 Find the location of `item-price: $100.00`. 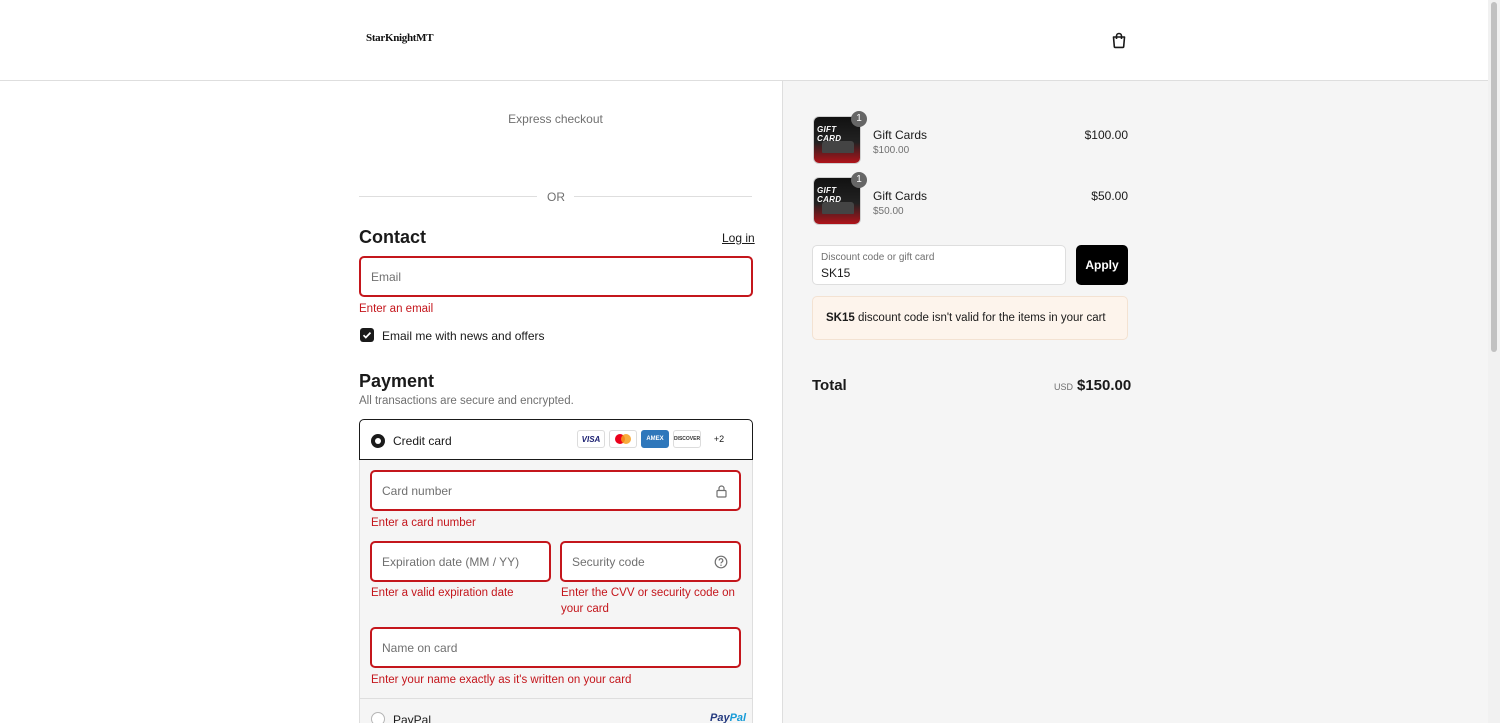

item-price: $100.00 is located at coordinates (1106, 135).